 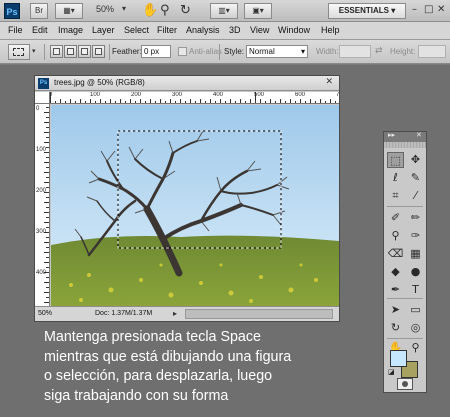 What do you see at coordinates (41, 150) in the screenshot?
I see `ruler-label: 100` at bounding box center [41, 150].